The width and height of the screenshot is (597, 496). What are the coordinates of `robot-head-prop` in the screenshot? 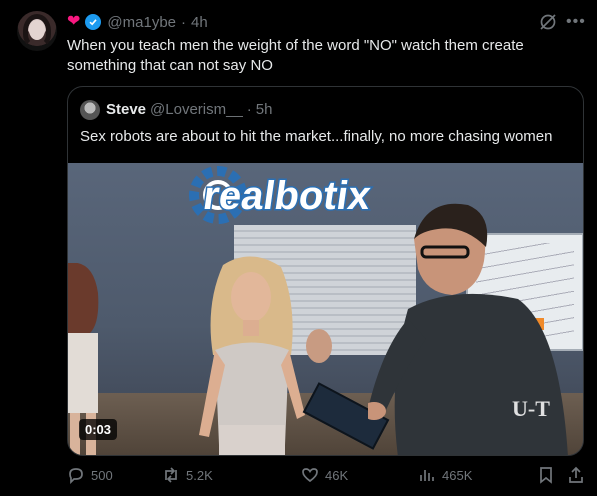 It's located at (319, 346).